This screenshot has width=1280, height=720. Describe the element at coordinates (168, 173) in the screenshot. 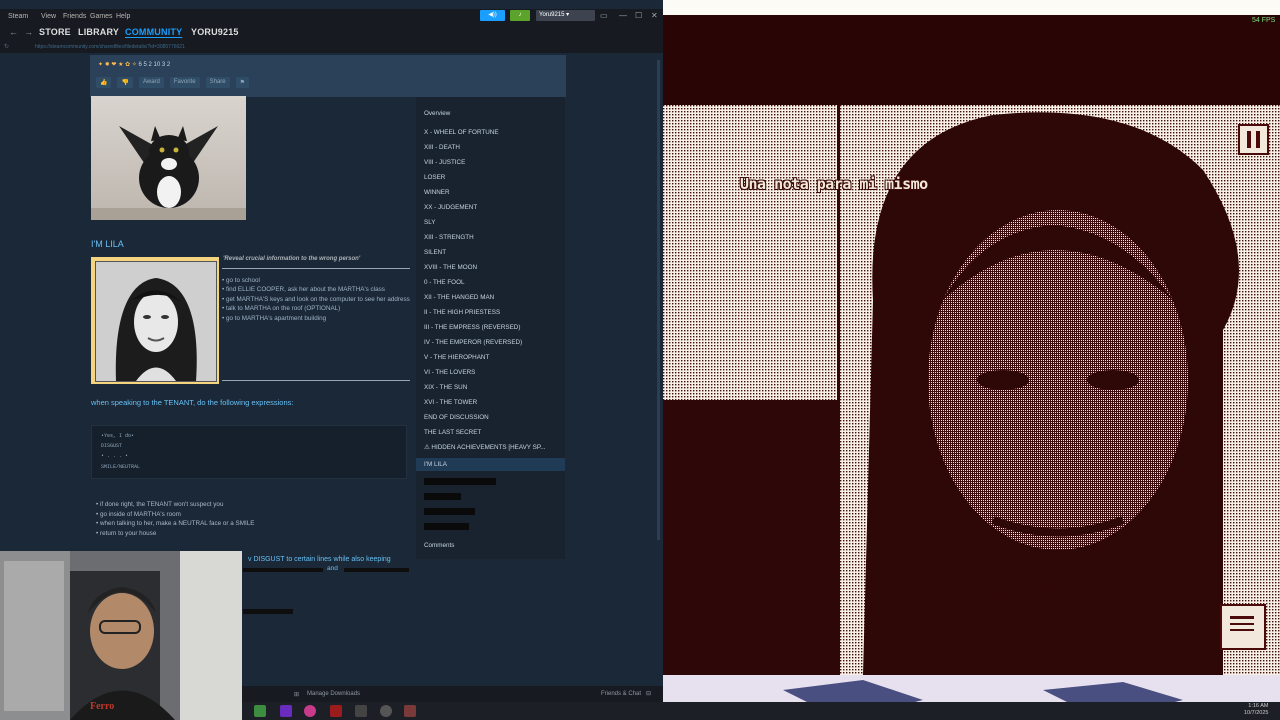

I see `cat-illustration` at that location.